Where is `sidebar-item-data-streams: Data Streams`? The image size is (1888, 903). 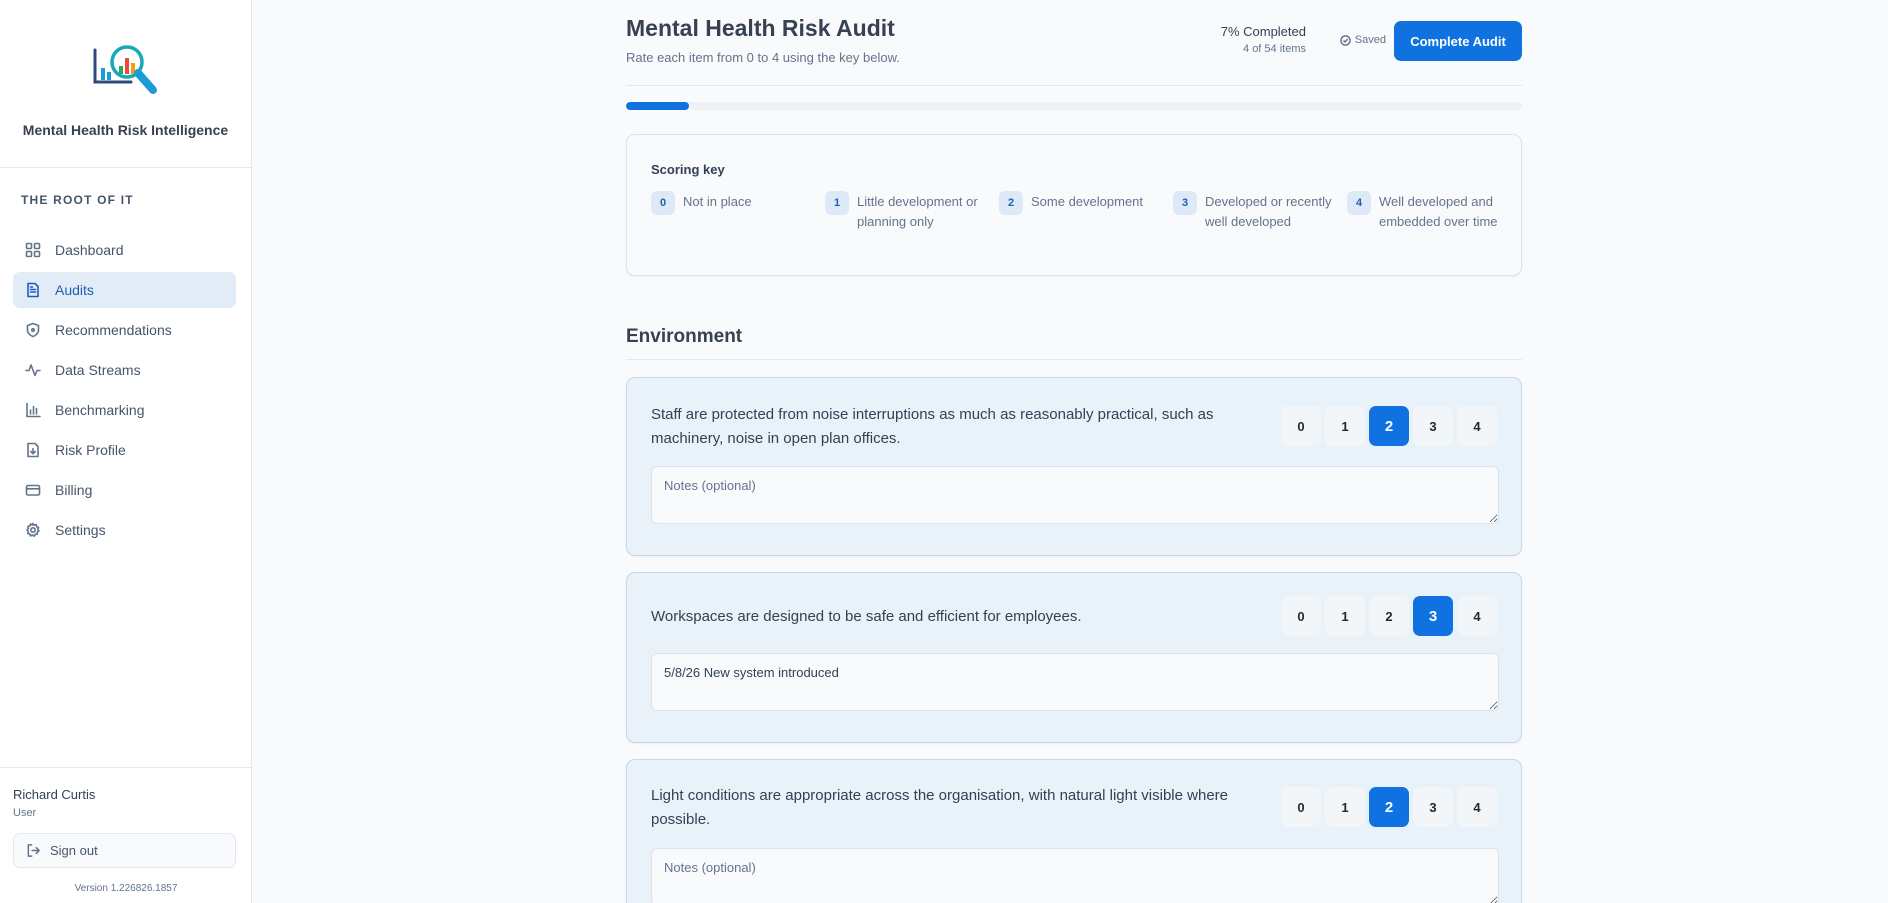 sidebar-item-data-streams: Data Streams is located at coordinates (124, 370).